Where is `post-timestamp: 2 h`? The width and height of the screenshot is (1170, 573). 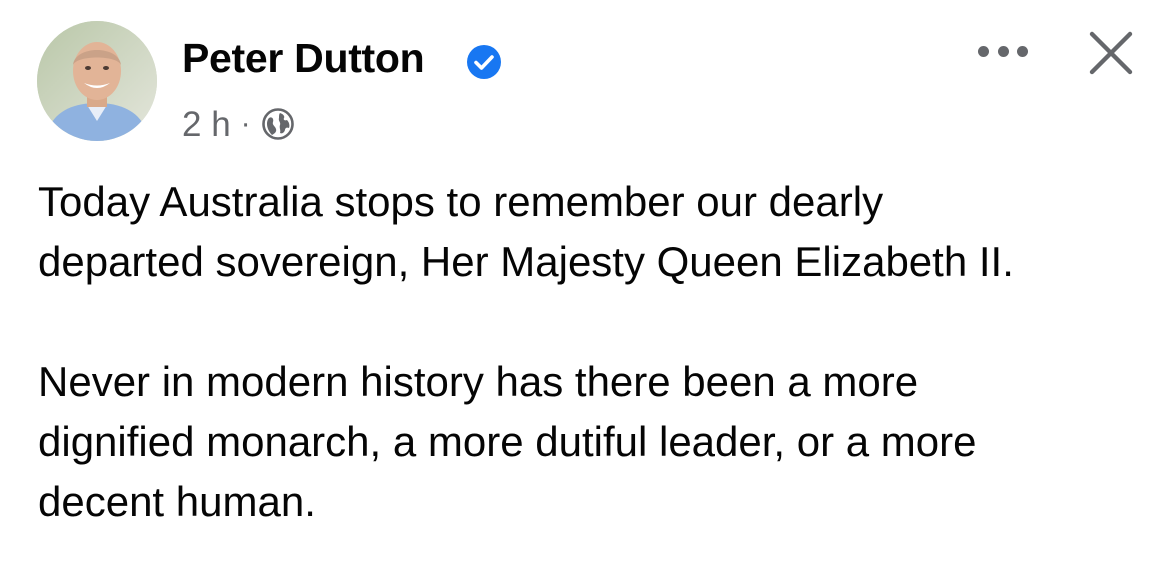
post-timestamp: 2 h is located at coordinates (206, 124).